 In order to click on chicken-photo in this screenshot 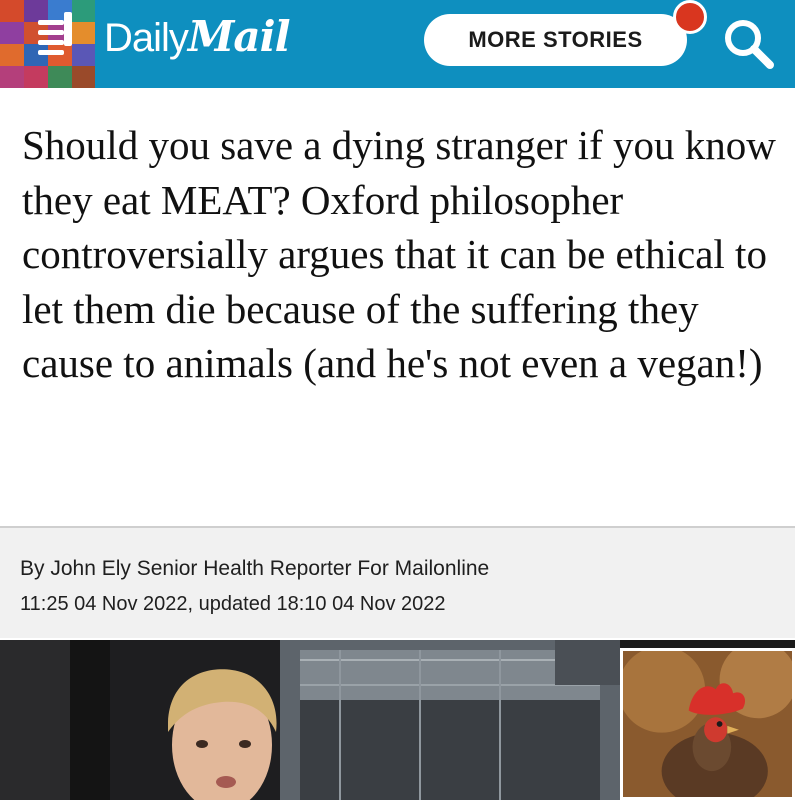, I will do `click(707, 724)`.